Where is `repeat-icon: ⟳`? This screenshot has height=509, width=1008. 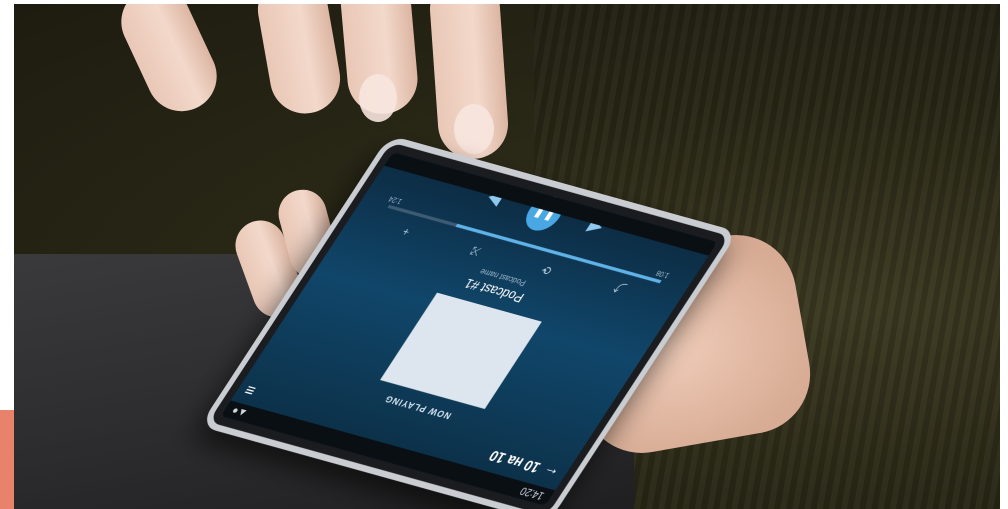
repeat-icon: ⟳ is located at coordinates (548, 269).